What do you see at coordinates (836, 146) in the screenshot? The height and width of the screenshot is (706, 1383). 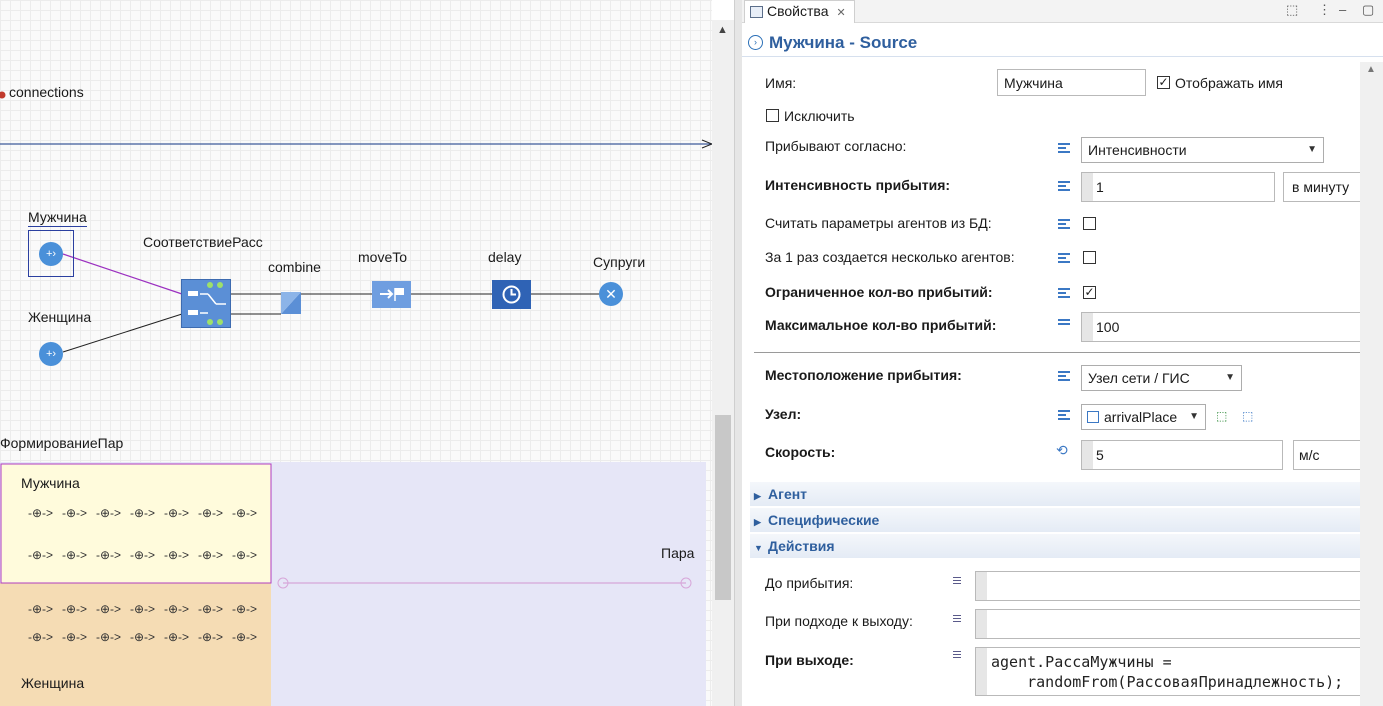 I see `arrive-by-label: Прибывают согласно:` at bounding box center [836, 146].